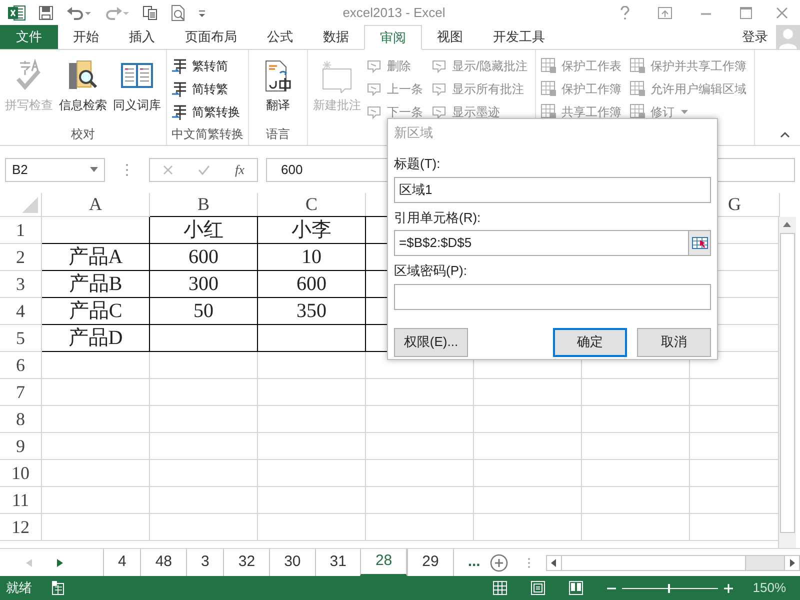  What do you see at coordinates (86, 37) in the screenshot?
I see `ribbon-tab: 开始` at bounding box center [86, 37].